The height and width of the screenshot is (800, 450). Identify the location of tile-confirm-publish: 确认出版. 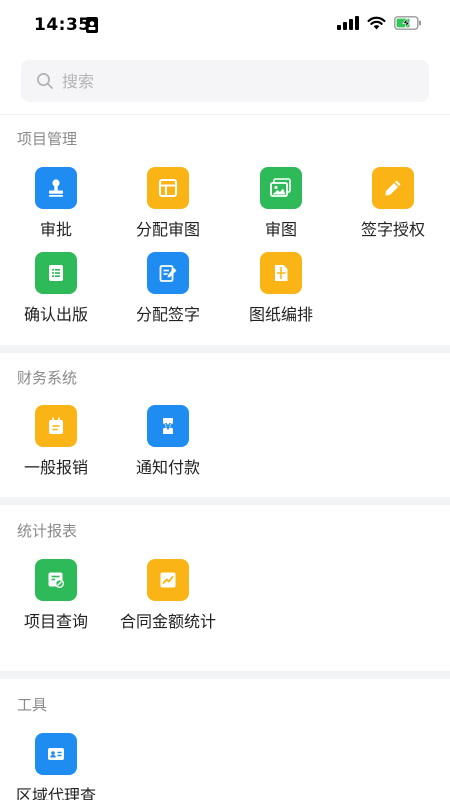
(56, 289).